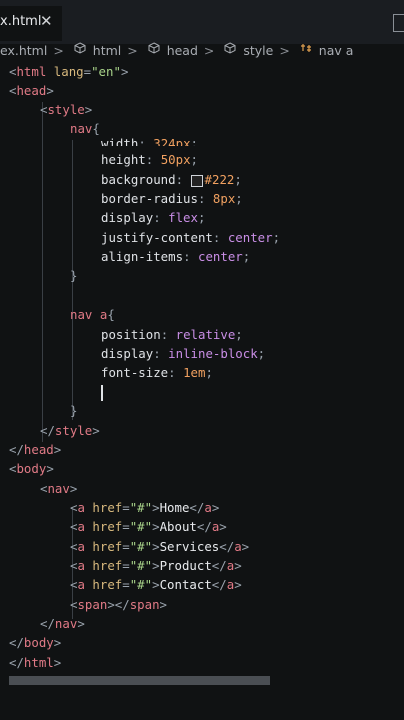  Describe the element at coordinates (107, 50) in the screenshot. I see `breadcrumb-item-html: html` at that location.